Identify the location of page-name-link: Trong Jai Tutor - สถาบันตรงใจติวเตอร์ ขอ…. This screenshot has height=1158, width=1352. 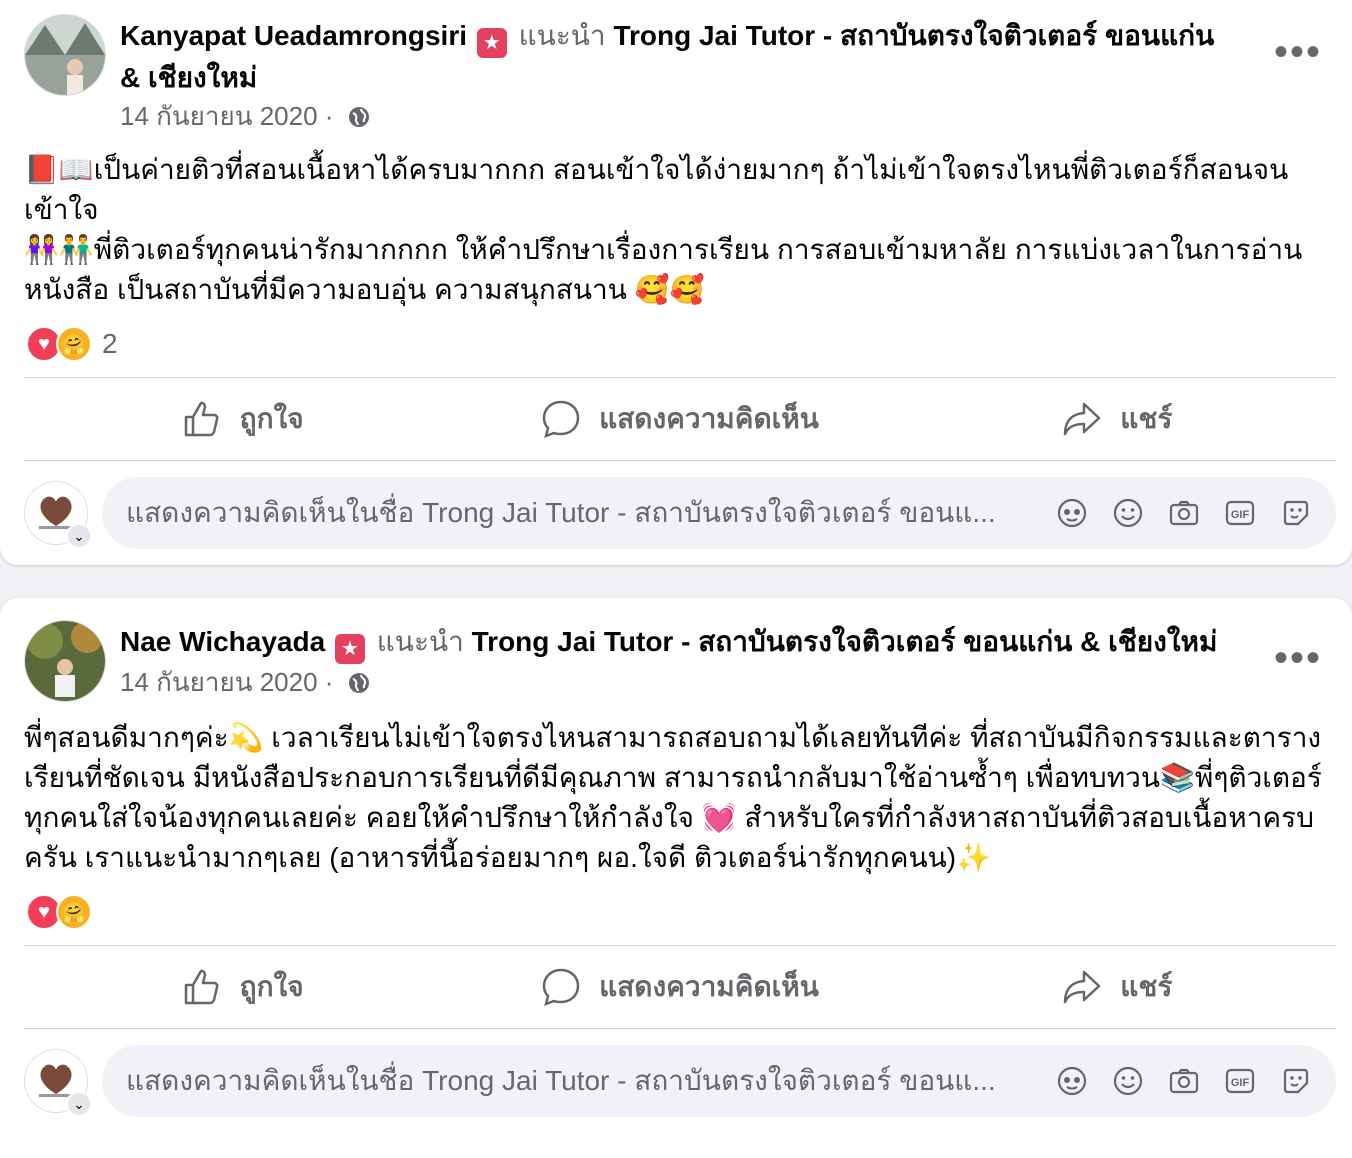
(845, 641).